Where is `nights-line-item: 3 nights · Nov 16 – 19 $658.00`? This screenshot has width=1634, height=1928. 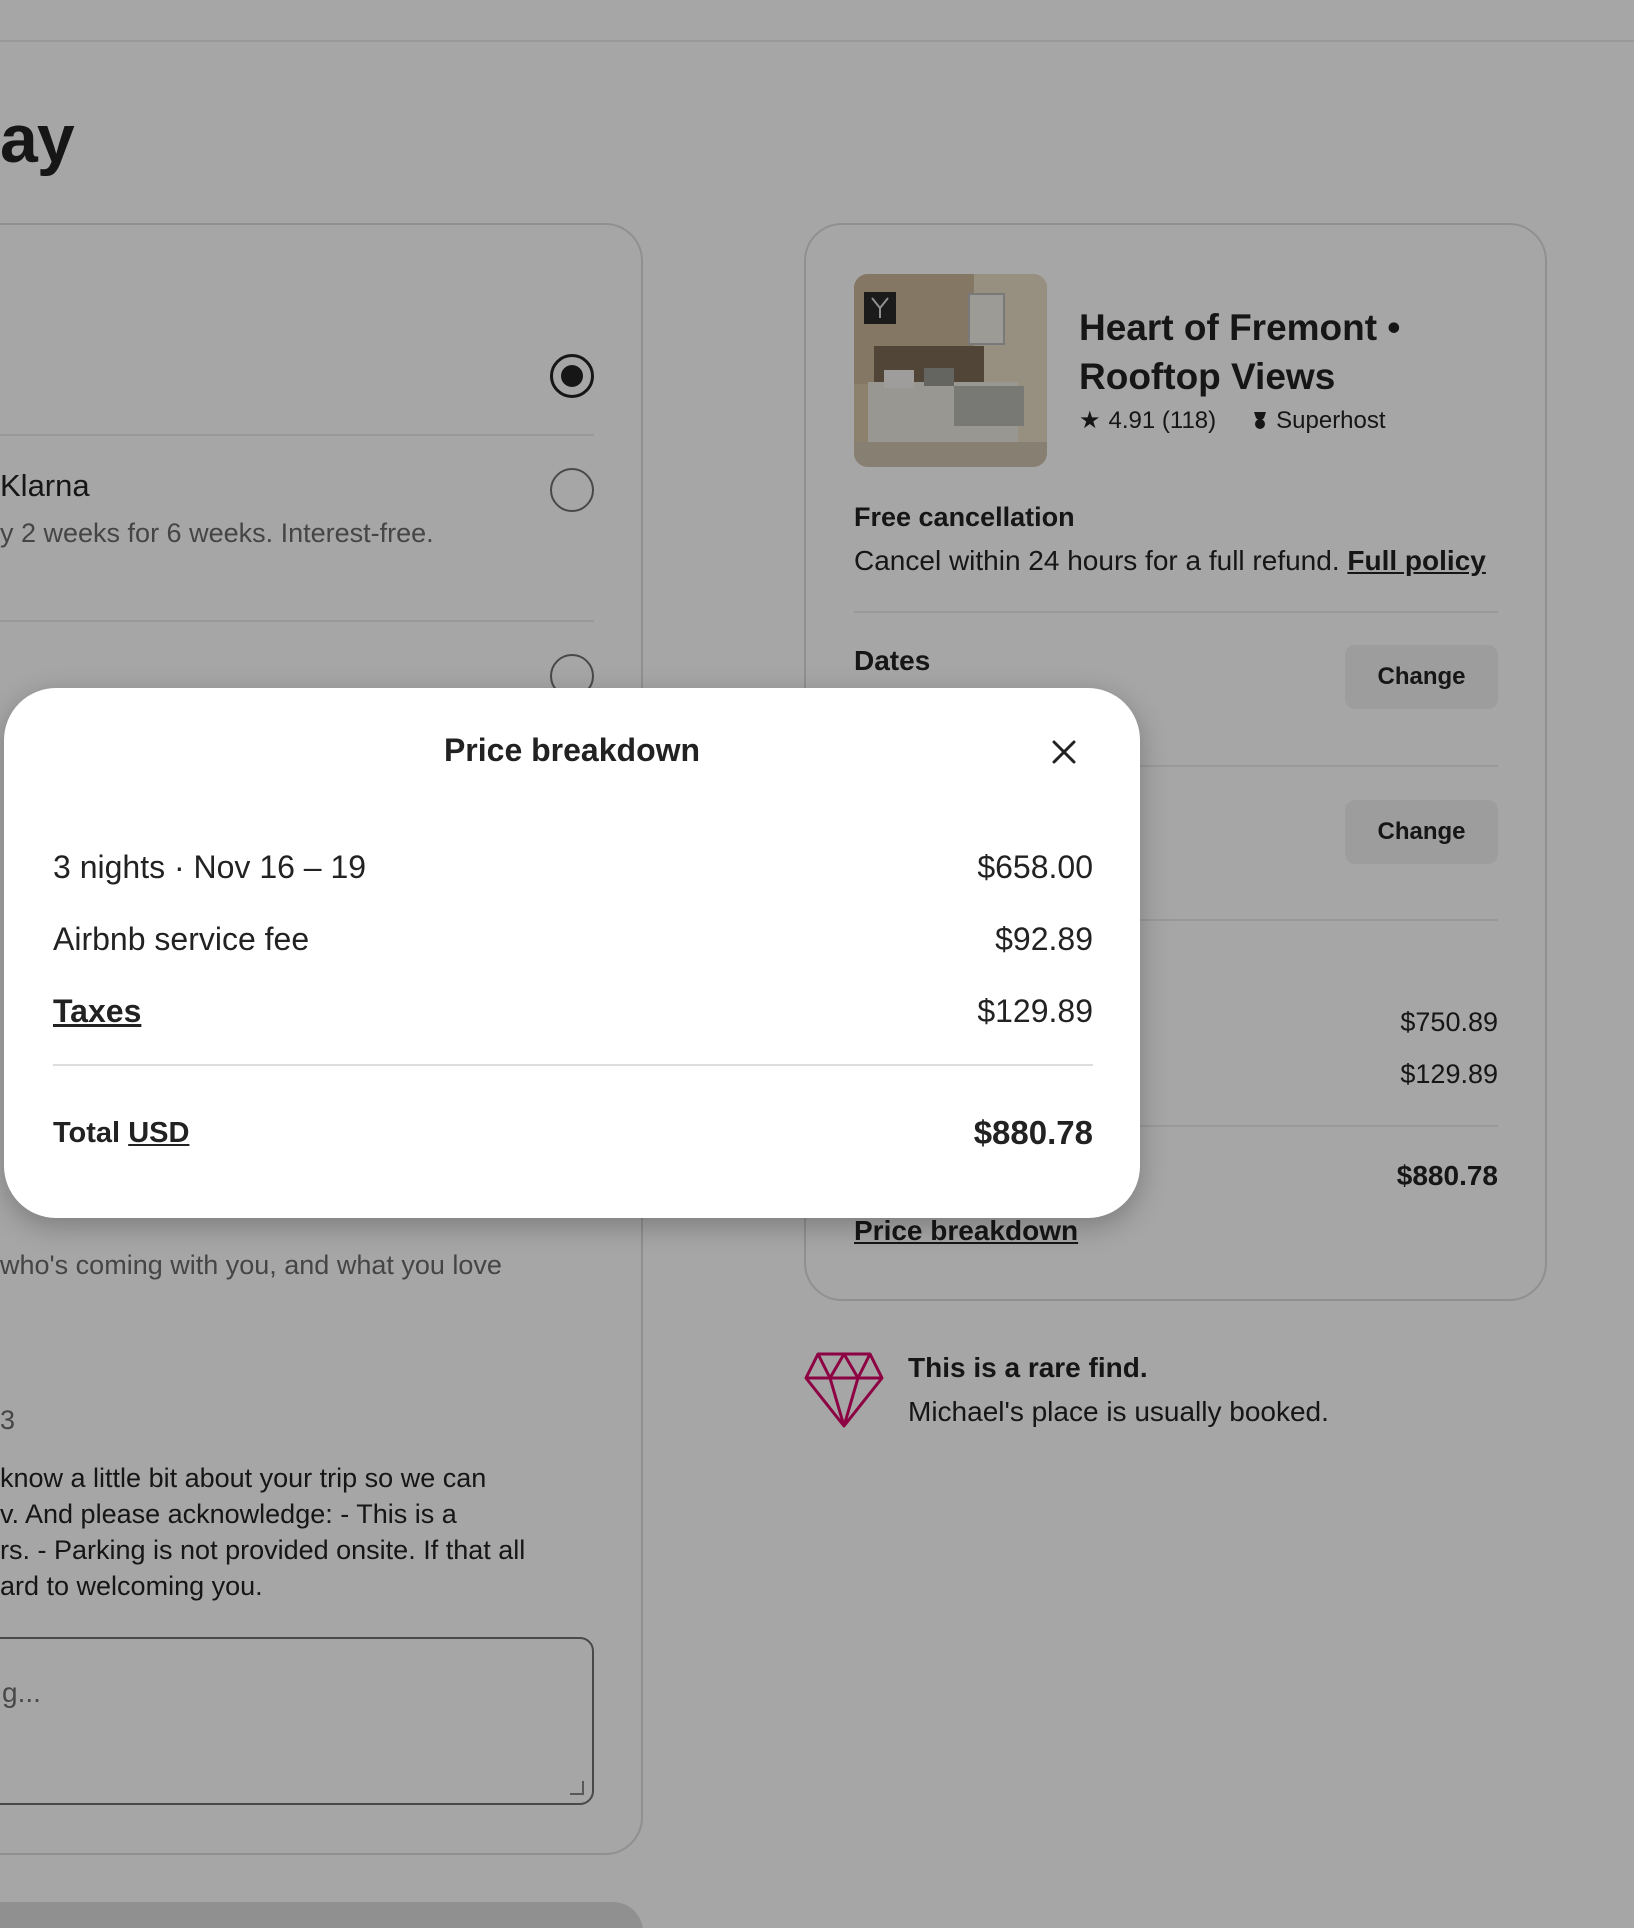 nights-line-item: 3 nights · Nov 16 – 19 $658.00 is located at coordinates (573, 867).